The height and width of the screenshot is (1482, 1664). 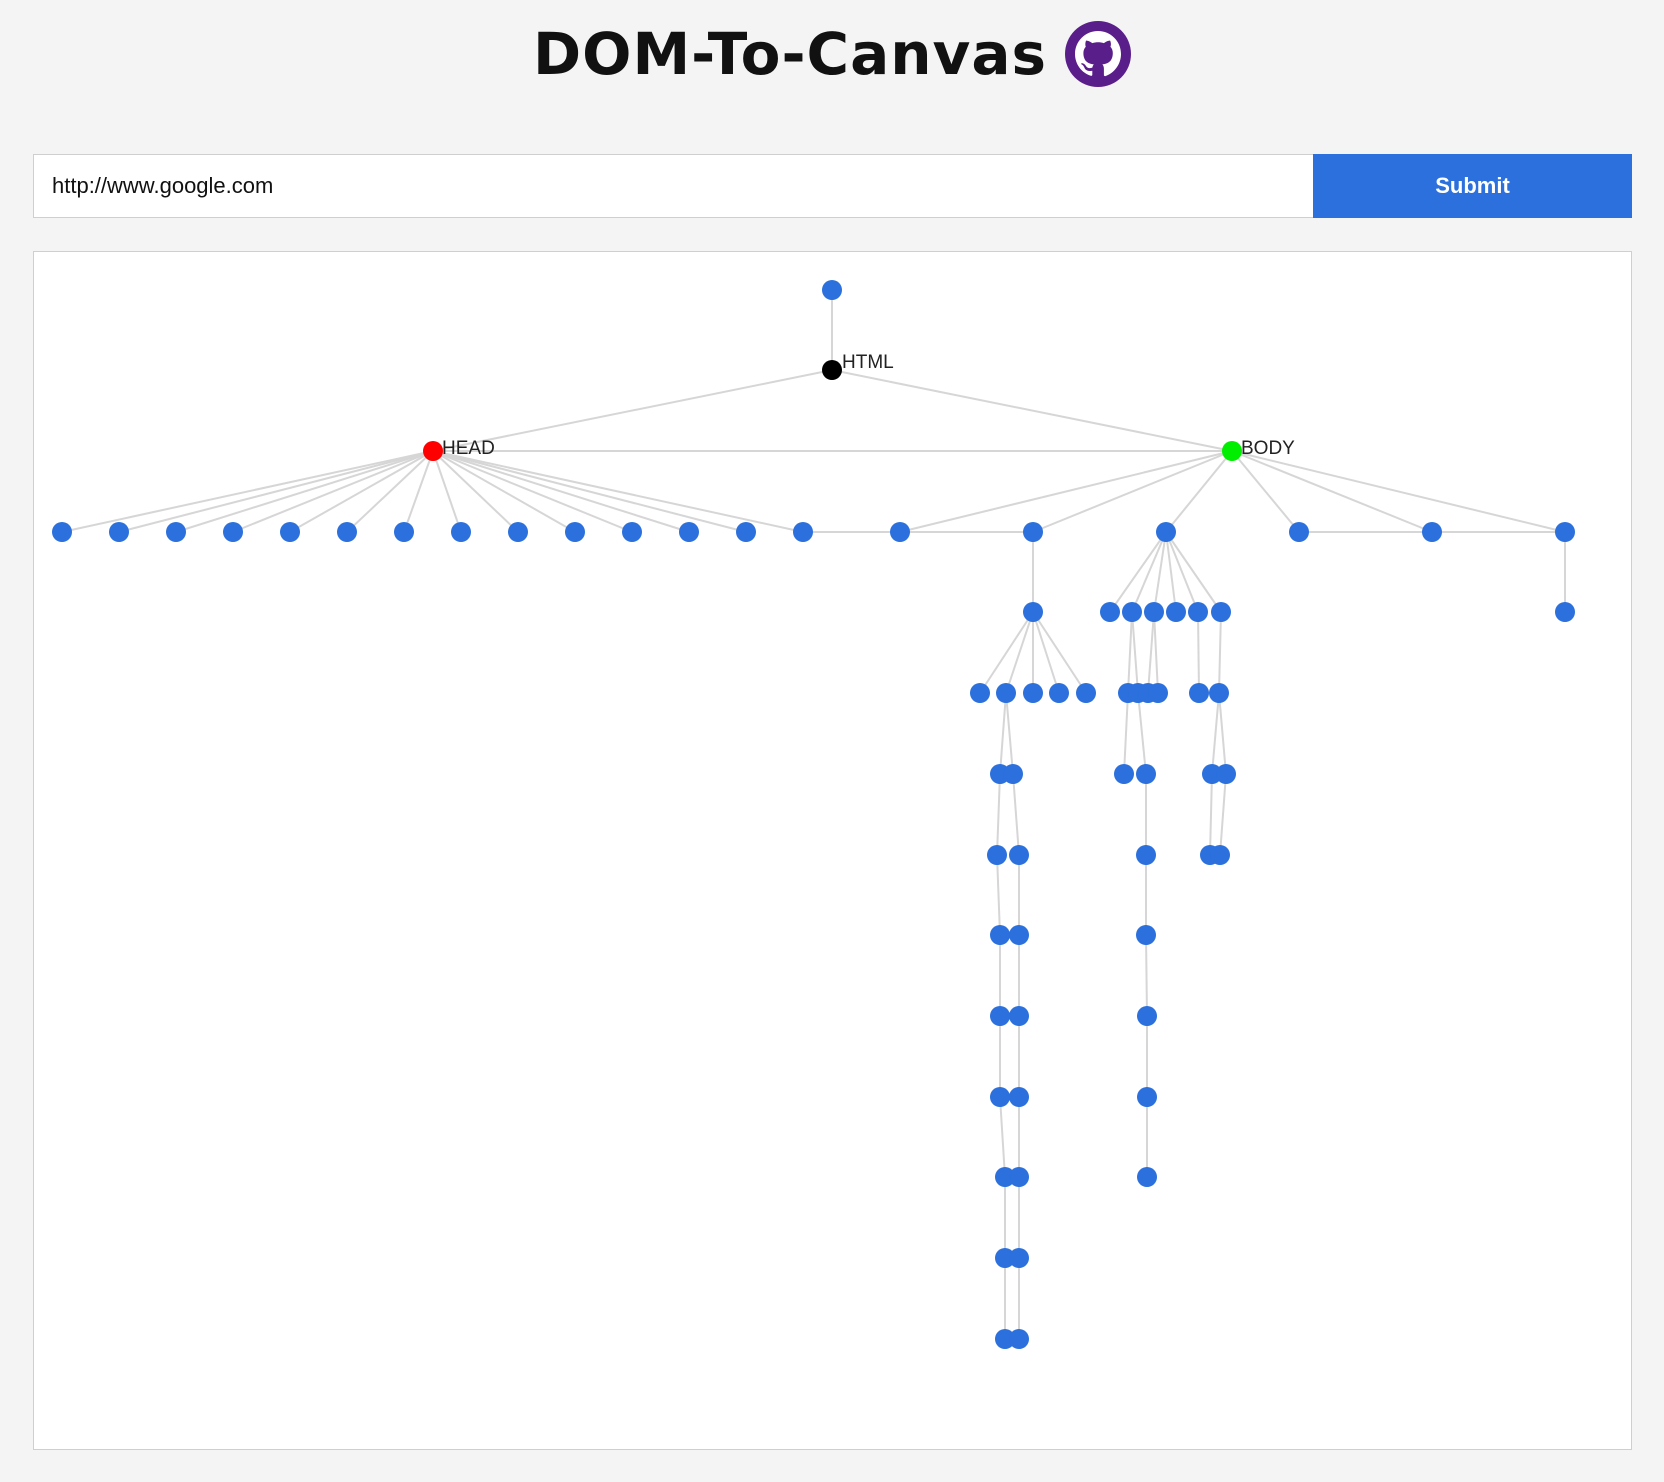 I want to click on submit-button: Submit, so click(x=1472, y=186).